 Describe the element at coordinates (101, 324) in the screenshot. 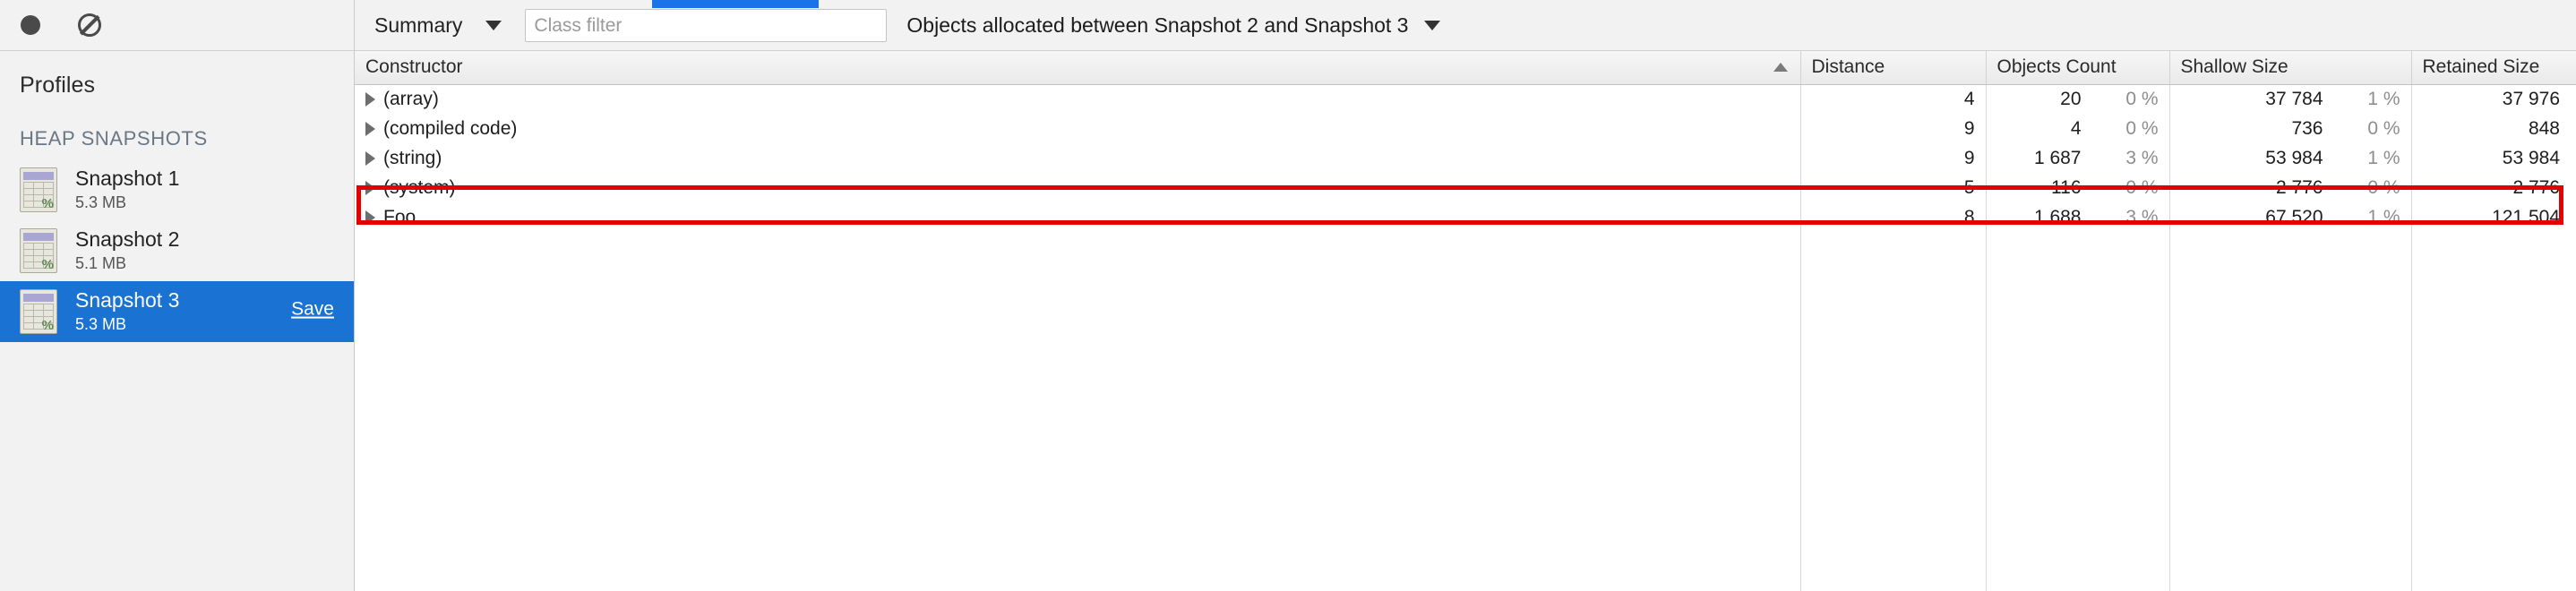

I see `snapshot-size: 5.3 MB` at that location.